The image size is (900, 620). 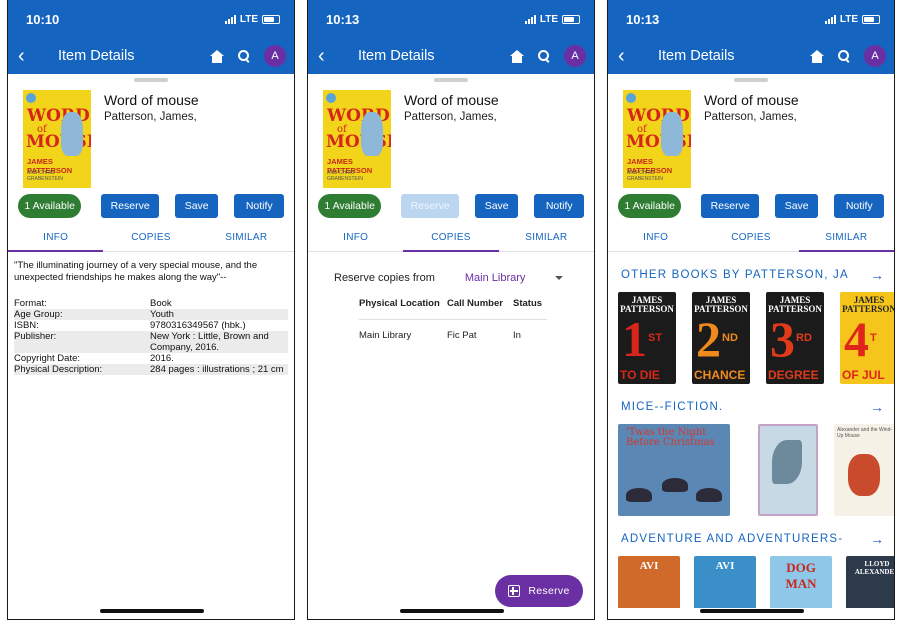 What do you see at coordinates (248, 19) in the screenshot?
I see `network-label: LTE` at bounding box center [248, 19].